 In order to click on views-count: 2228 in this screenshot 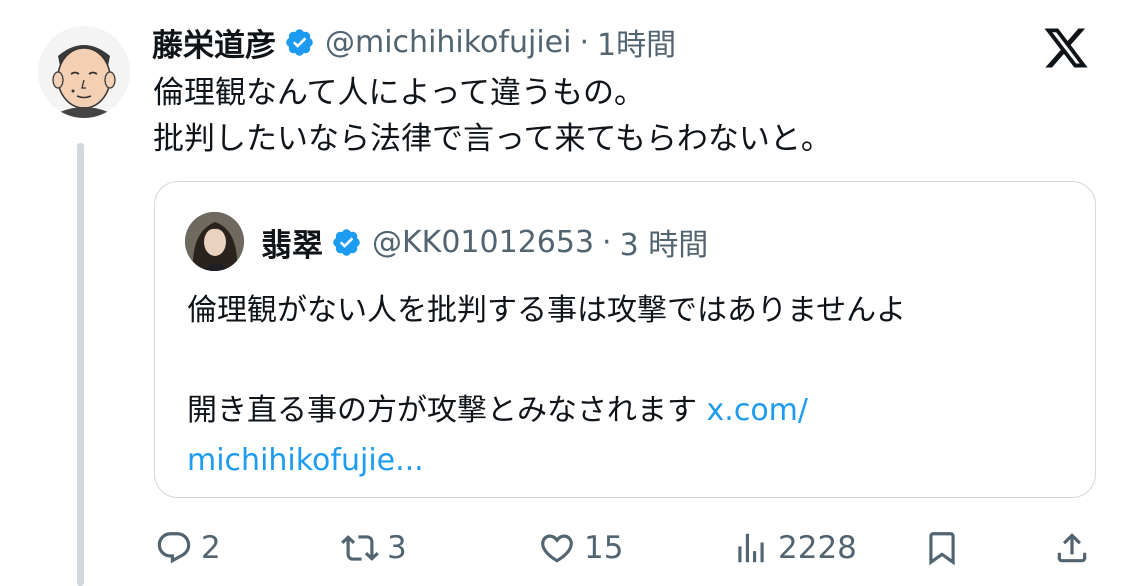, I will do `click(817, 548)`.